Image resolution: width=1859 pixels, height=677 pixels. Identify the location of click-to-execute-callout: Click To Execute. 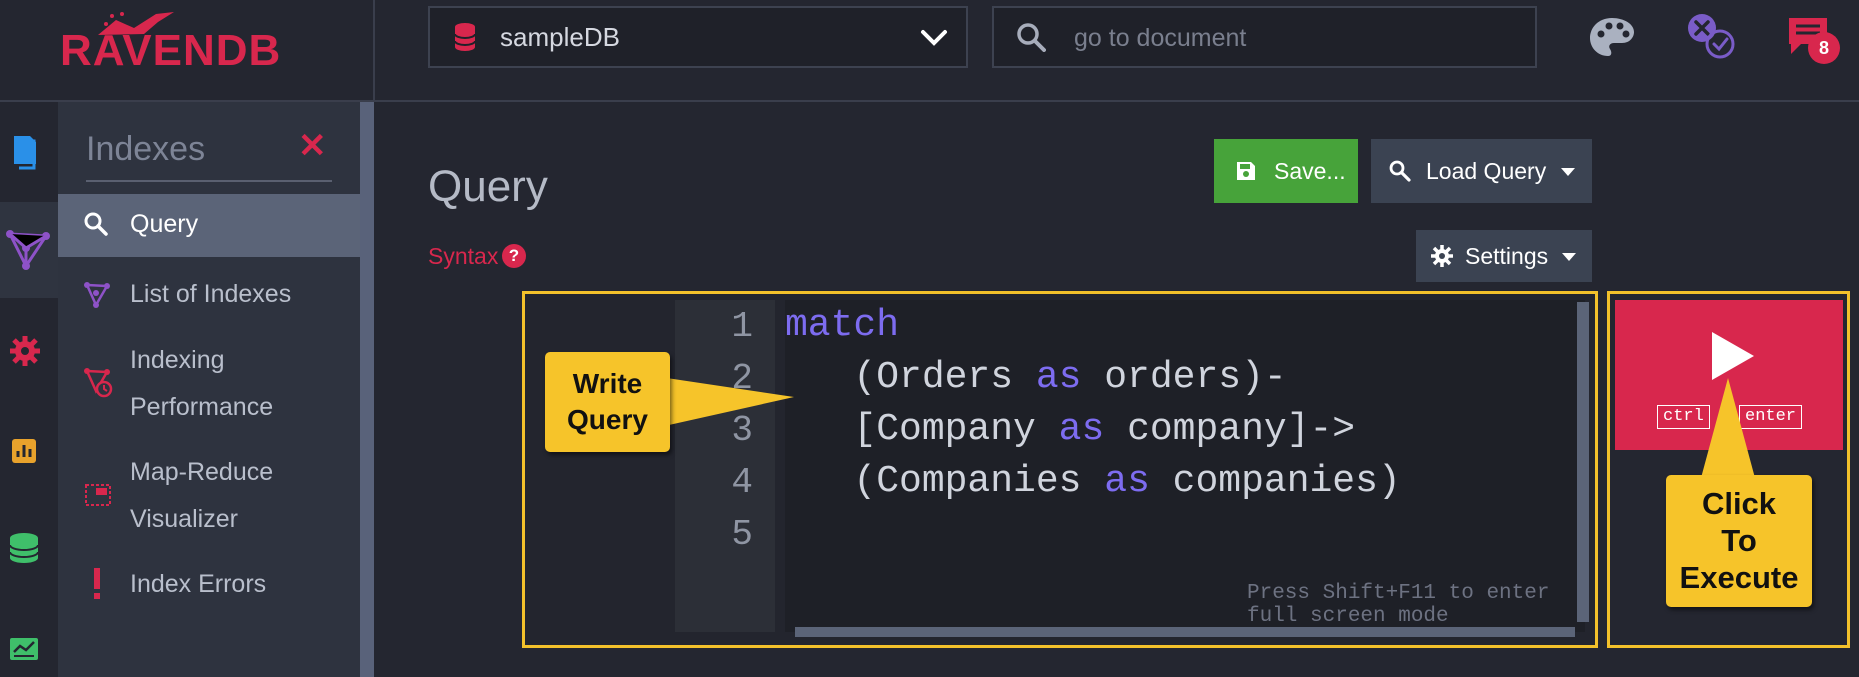
(1739, 541).